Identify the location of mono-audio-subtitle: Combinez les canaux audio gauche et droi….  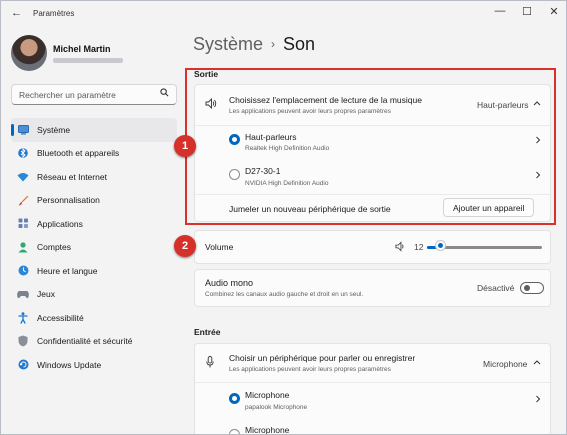
(284, 294).